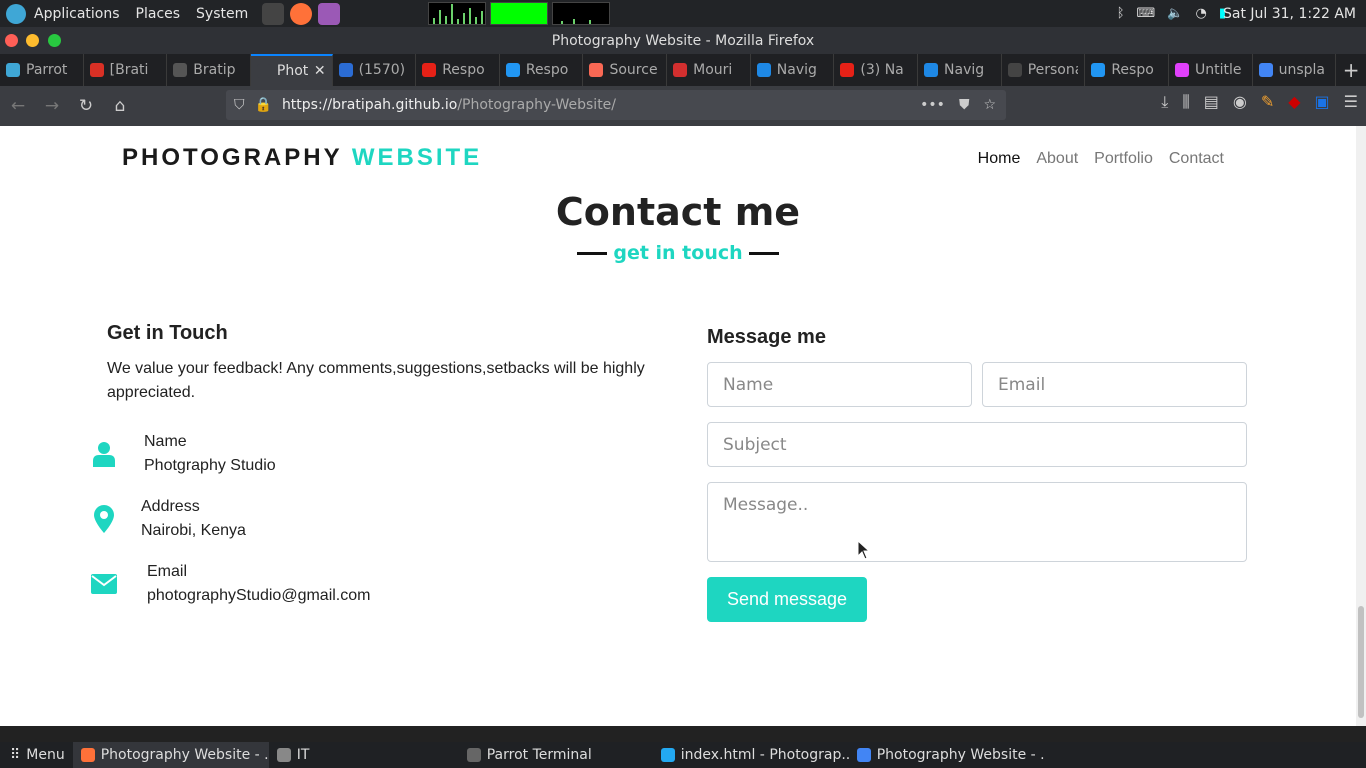 The width and height of the screenshot is (1366, 768). I want to click on tab-label: Photog, so click(292, 71).